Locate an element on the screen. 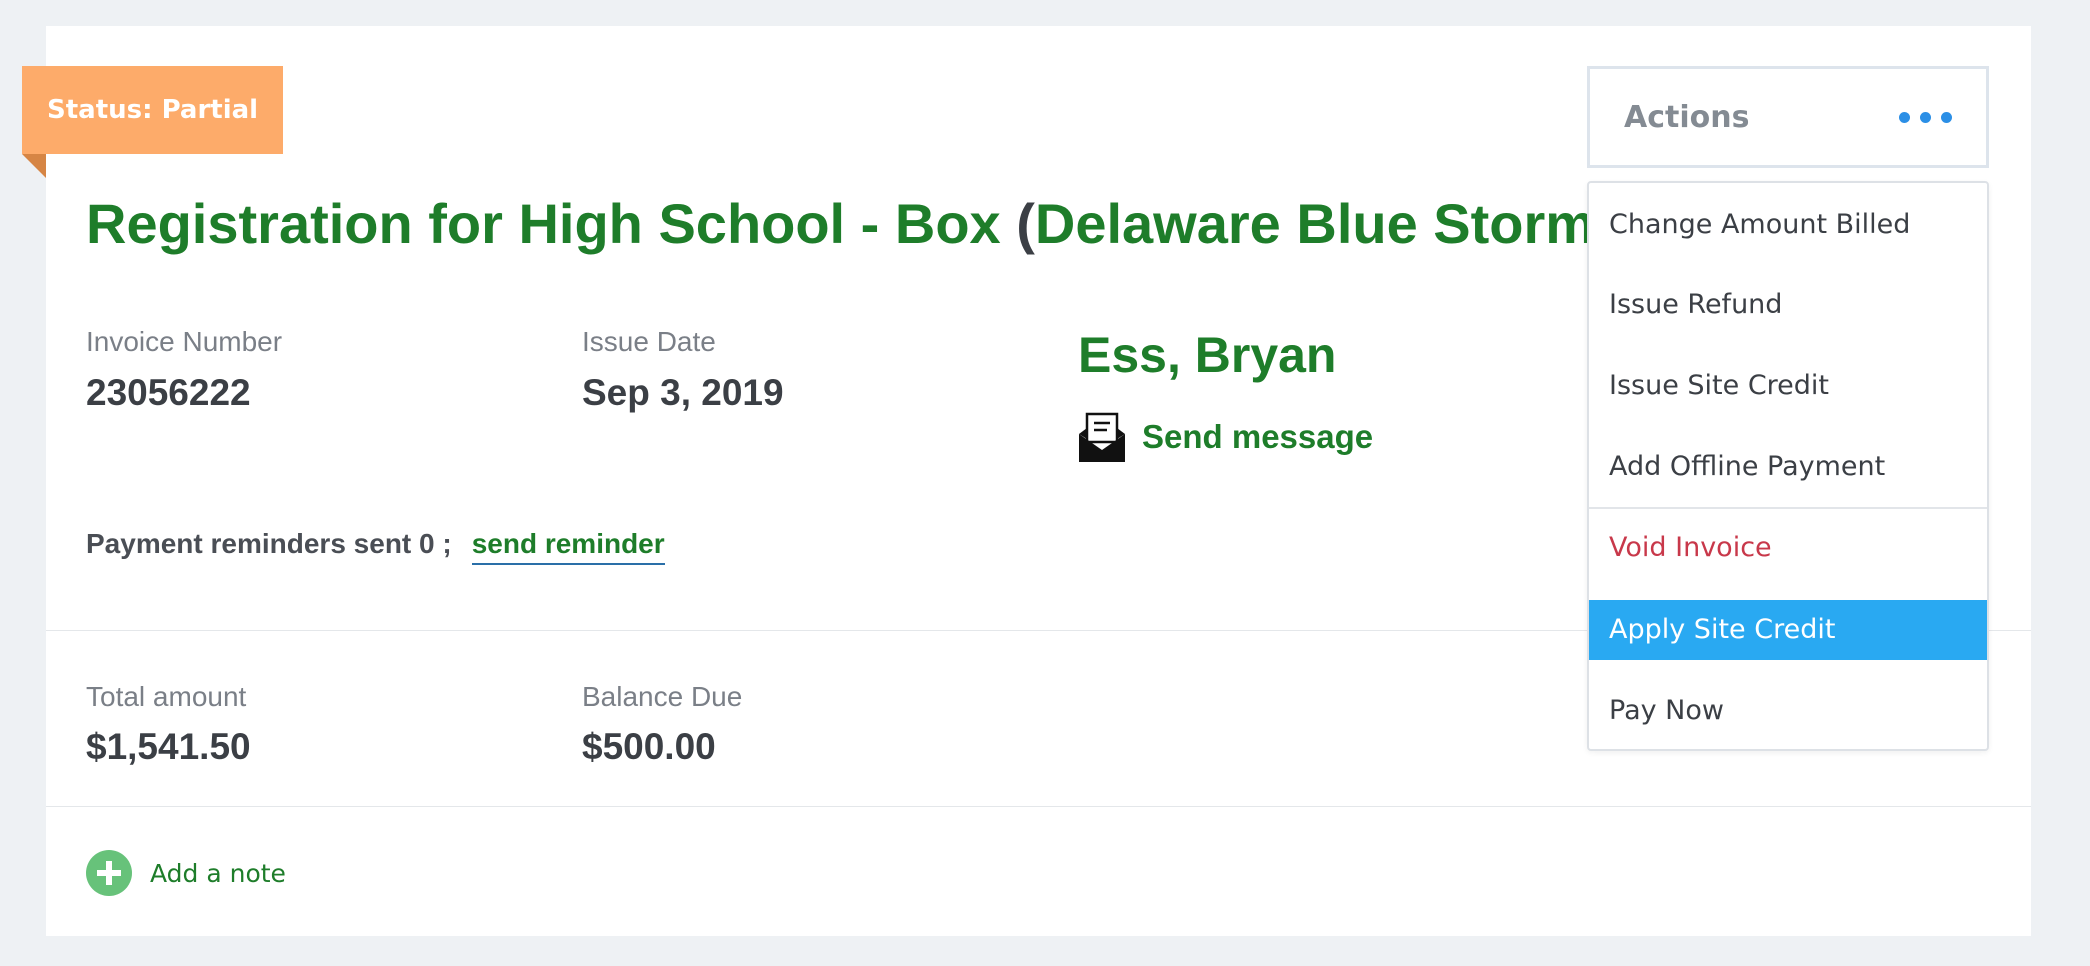 The width and height of the screenshot is (2090, 966). invoice-number: 23056222 is located at coordinates (168, 392).